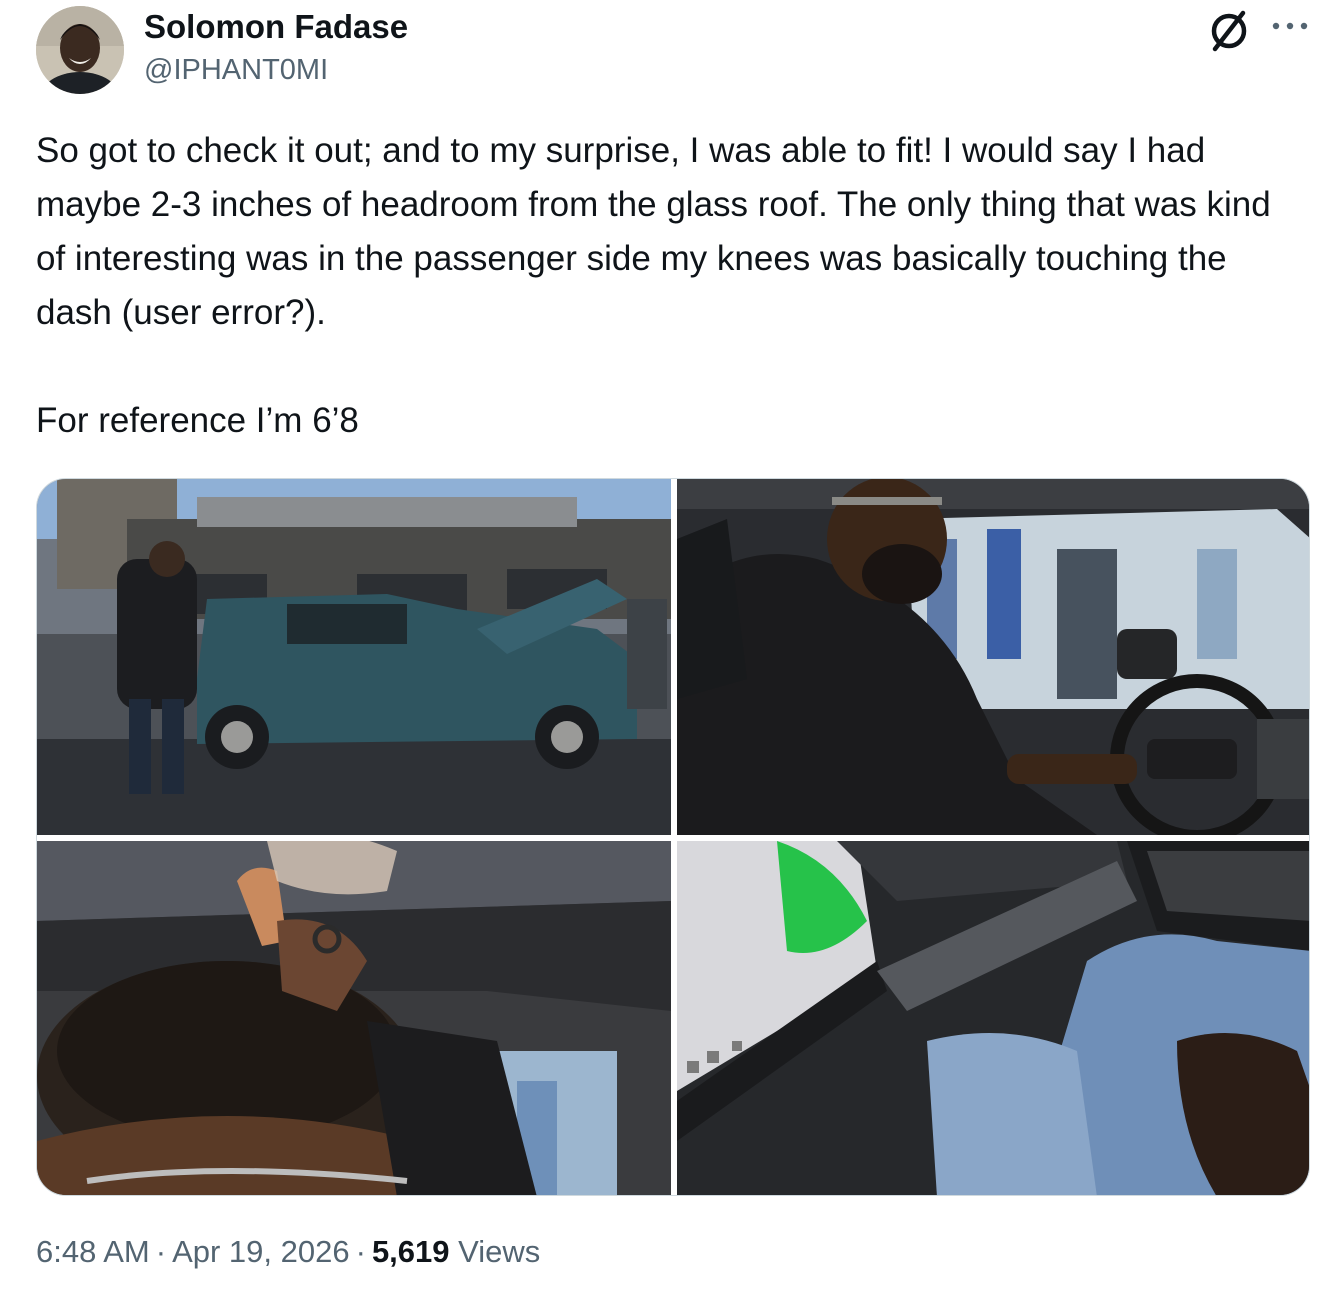 This screenshot has width=1331, height=1300. I want to click on avatar-image, so click(80, 50).